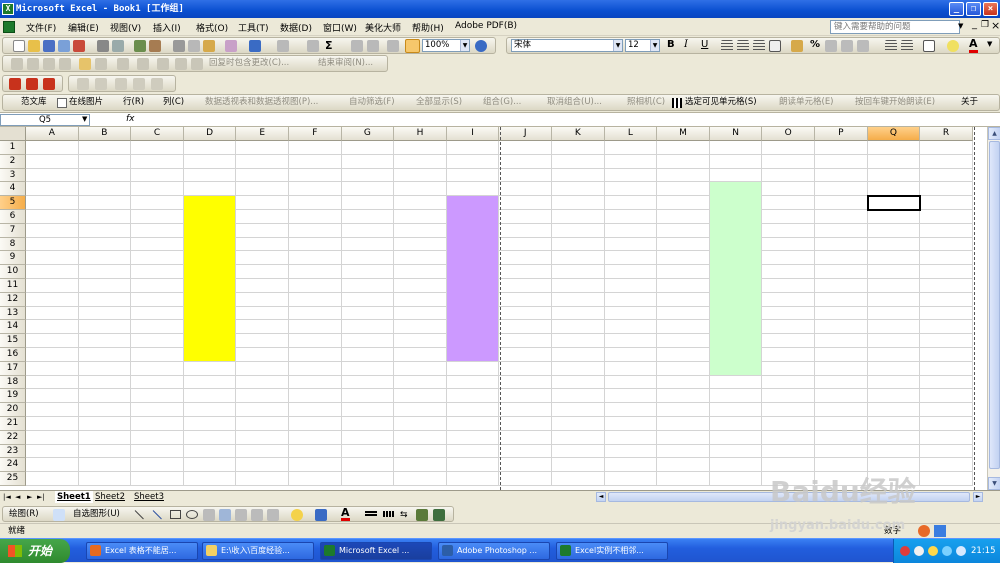 This screenshot has height=563, width=1000. Describe the element at coordinates (481, 46) in the screenshot. I see `help-icon` at that location.